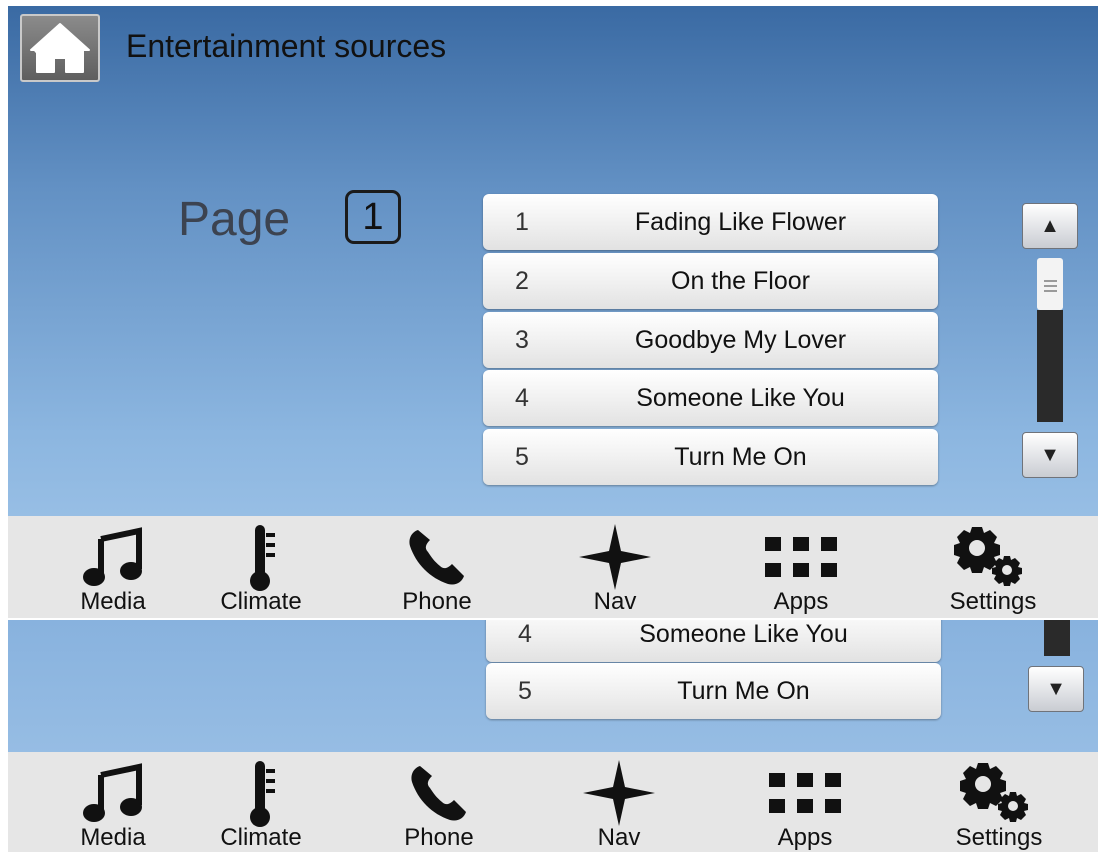  I want to click on song-number: 2, so click(522, 281).